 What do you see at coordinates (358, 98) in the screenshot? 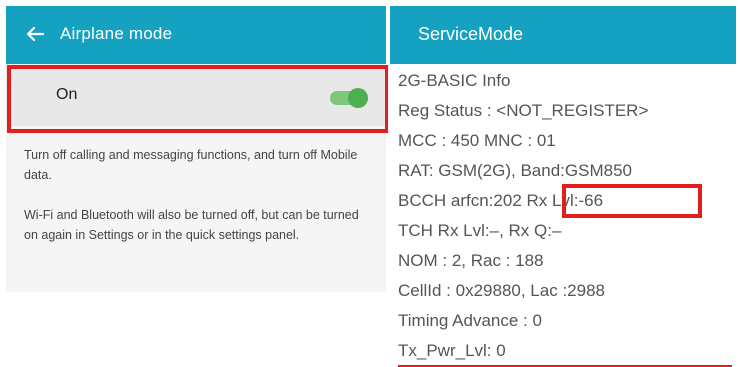
I see `switch-thumb` at bounding box center [358, 98].